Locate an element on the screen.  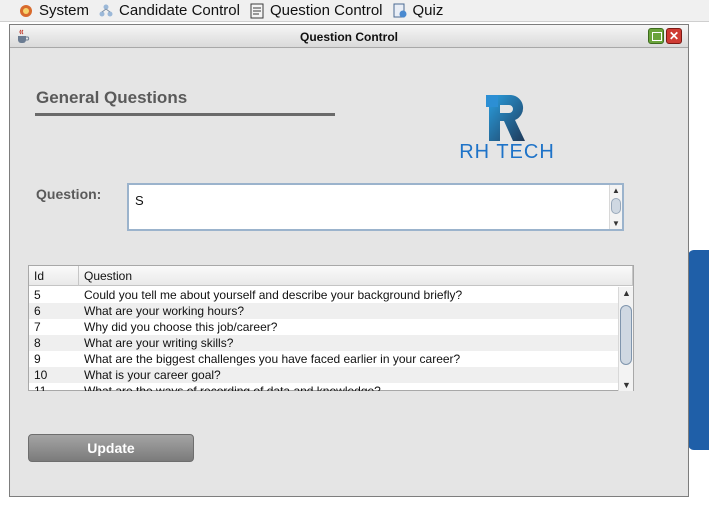
row-id: 9 is located at coordinates (37, 359).